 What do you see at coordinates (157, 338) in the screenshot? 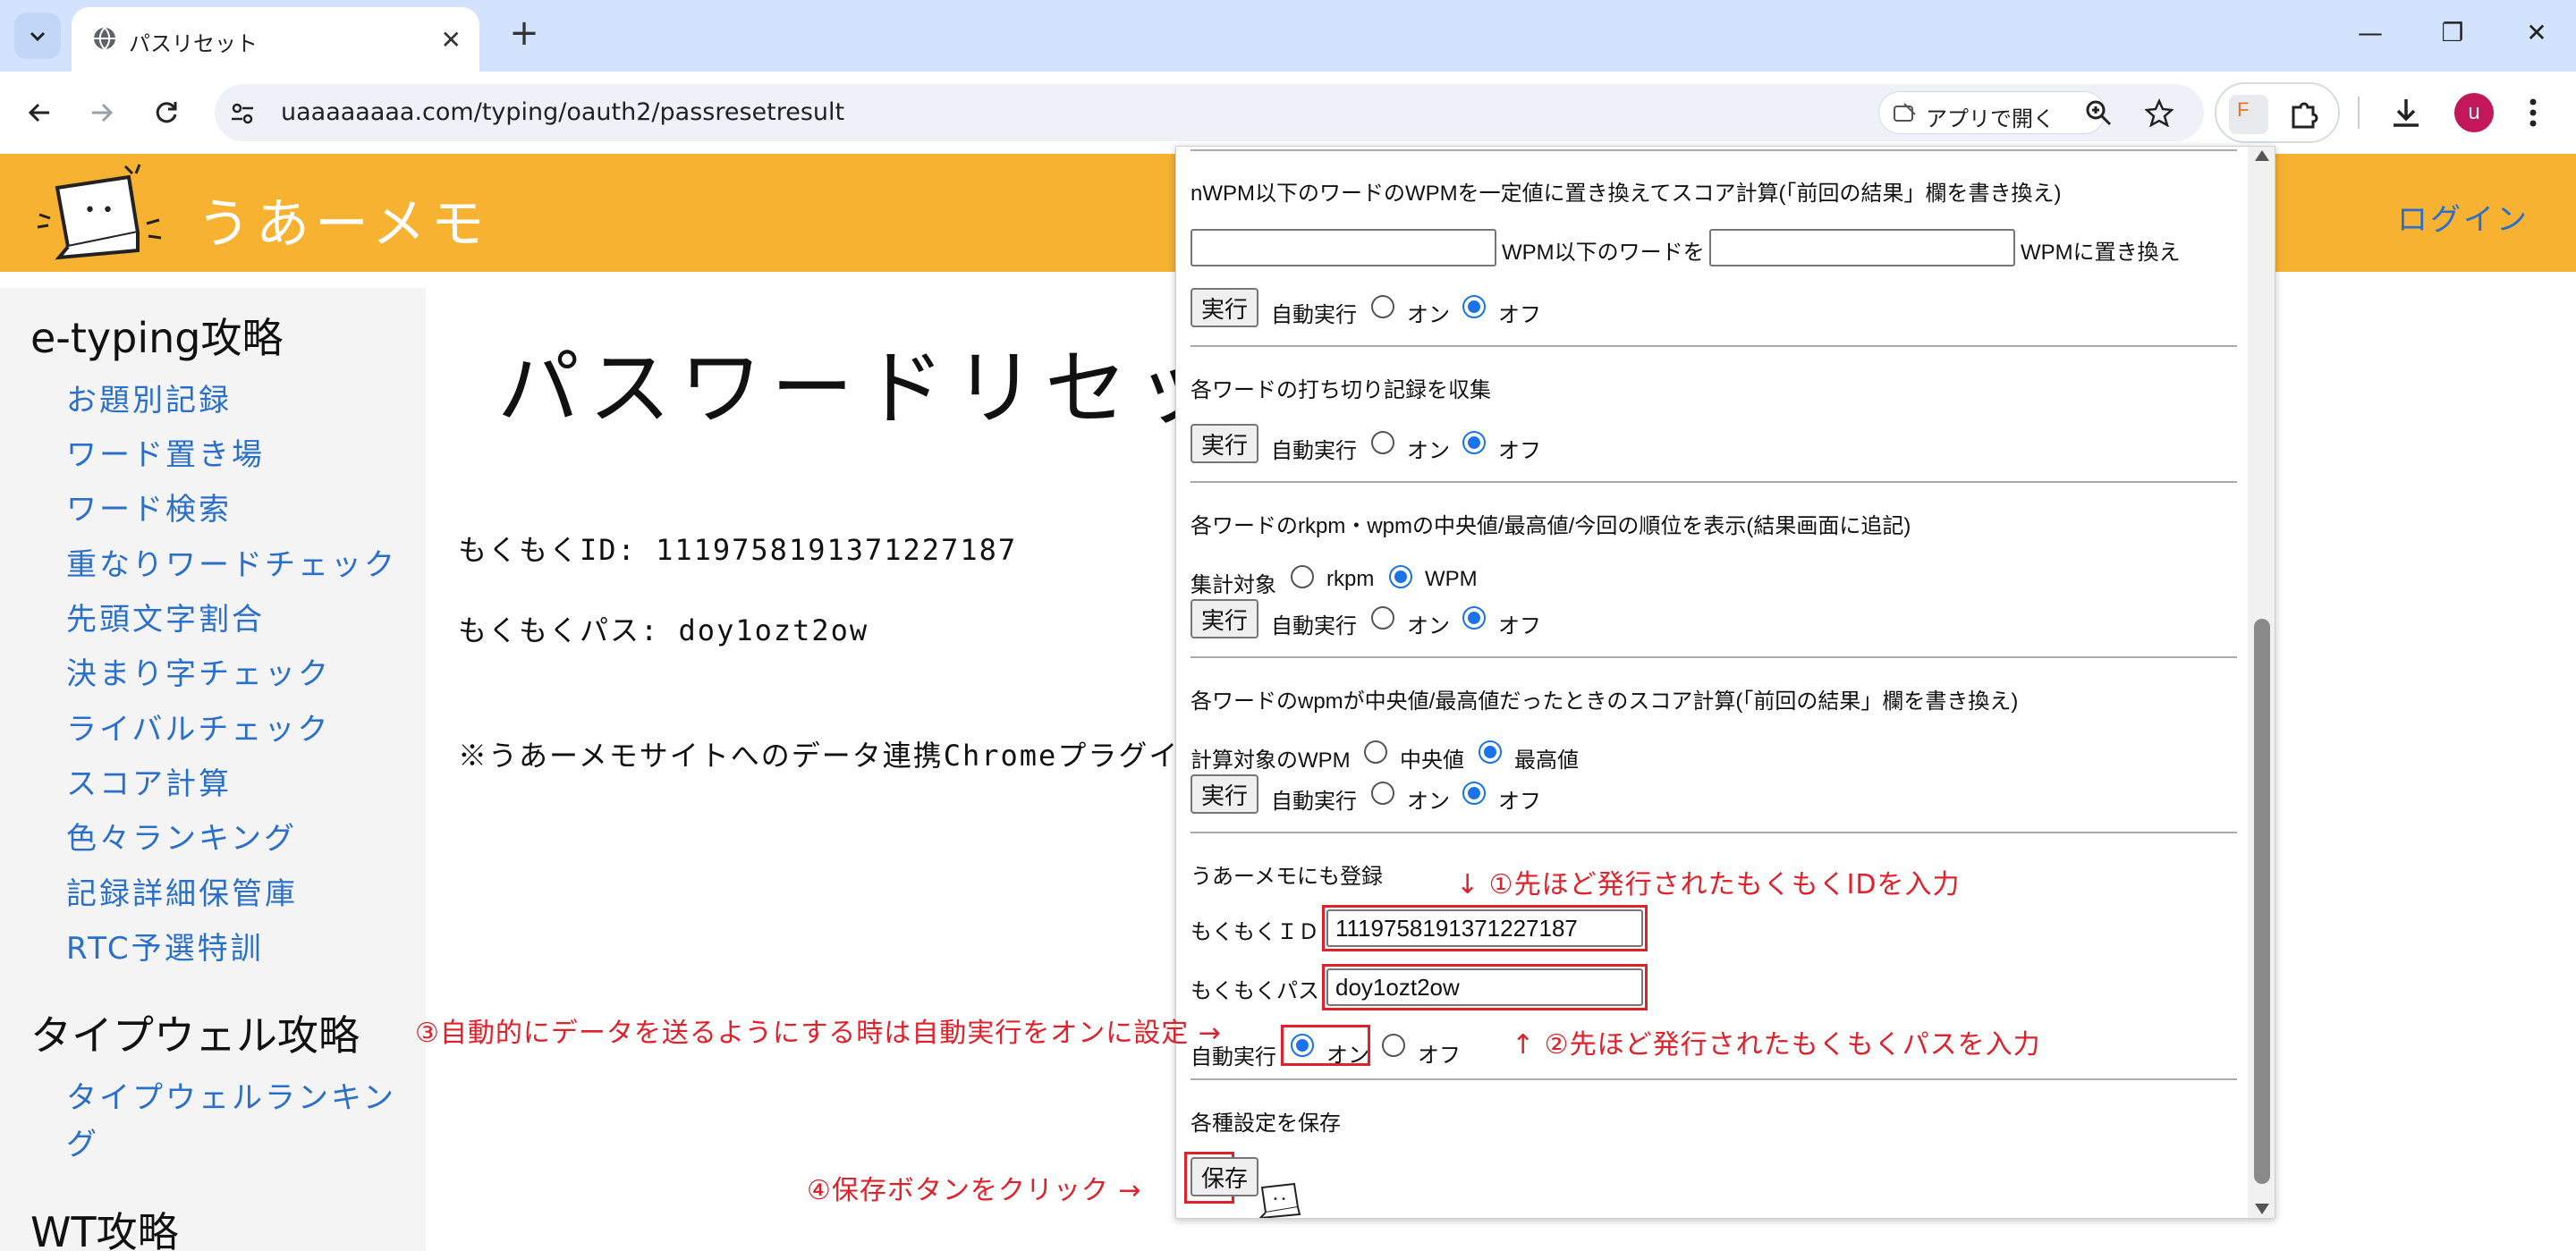
I see `sidebar-heading-etyping: e-typing攻略` at bounding box center [157, 338].